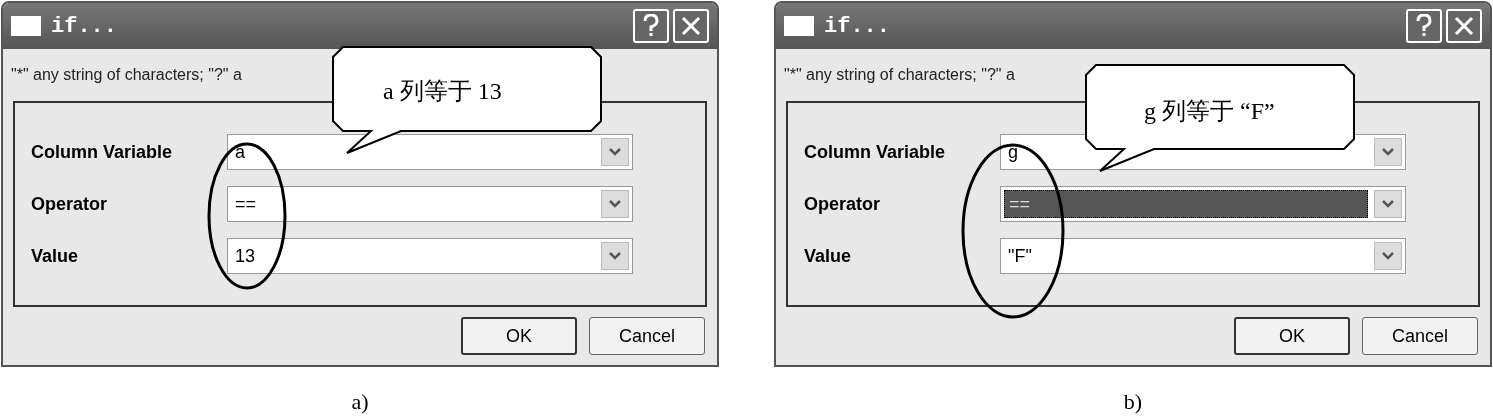 The width and height of the screenshot is (1493, 418). Describe the element at coordinates (430, 152) in the screenshot. I see `dropdown-field: a` at that location.